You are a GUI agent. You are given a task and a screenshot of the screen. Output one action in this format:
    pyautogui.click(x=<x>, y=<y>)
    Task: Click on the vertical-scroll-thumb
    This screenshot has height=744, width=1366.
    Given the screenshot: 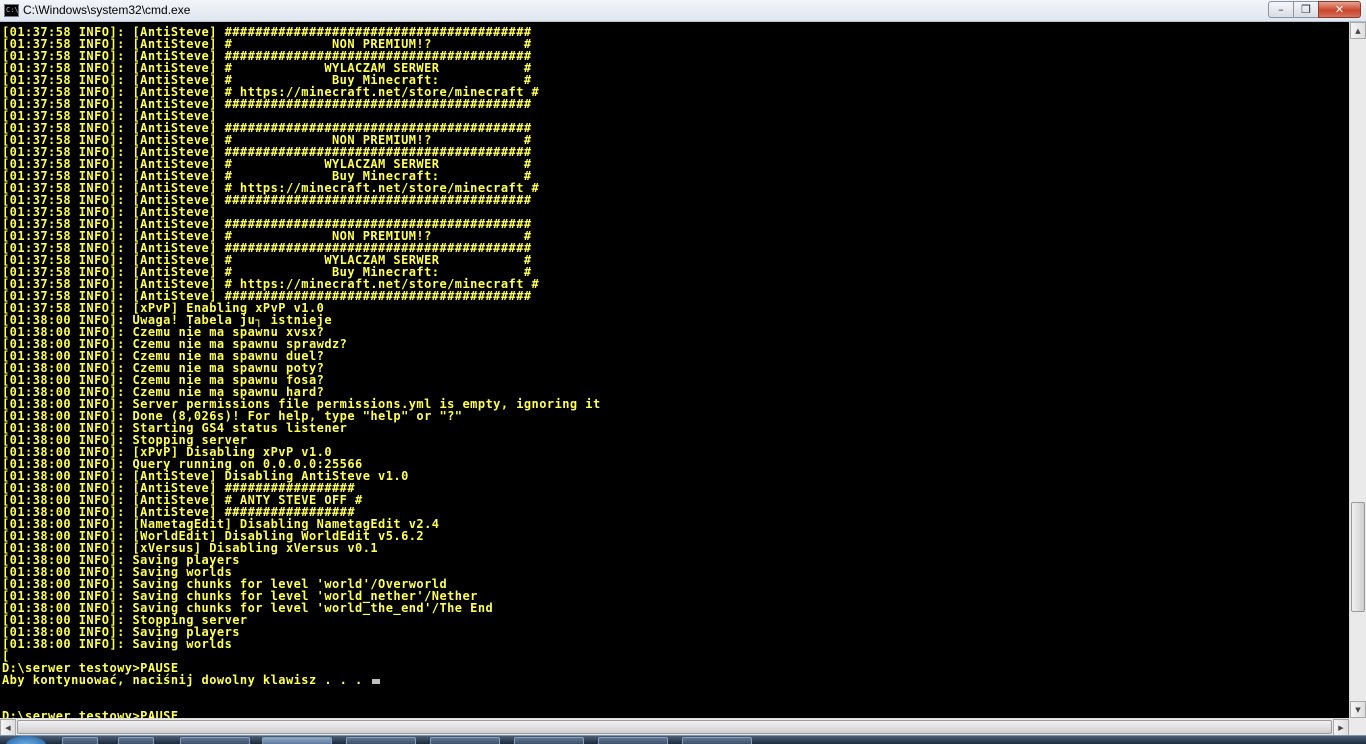 What is the action you would take?
    pyautogui.click(x=1358, y=557)
    